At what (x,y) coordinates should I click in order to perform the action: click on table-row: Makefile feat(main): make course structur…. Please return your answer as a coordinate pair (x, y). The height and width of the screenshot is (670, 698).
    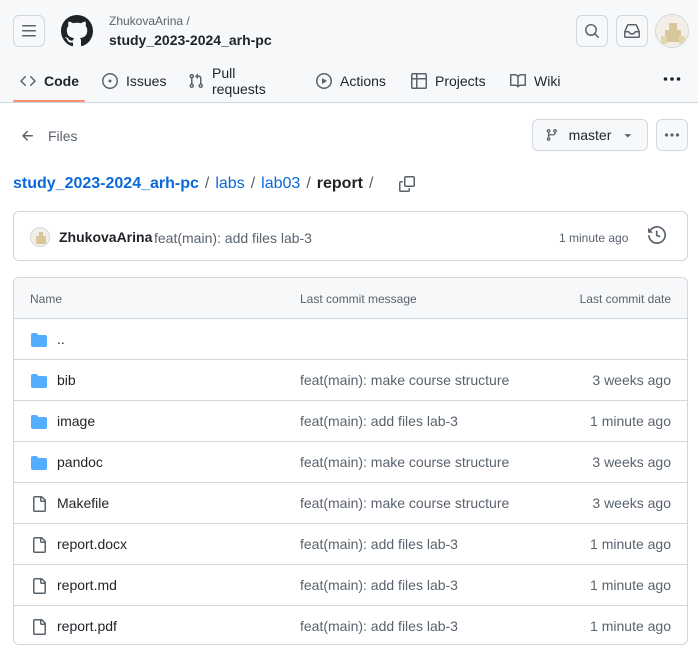
    Looking at the image, I should click on (350, 503).